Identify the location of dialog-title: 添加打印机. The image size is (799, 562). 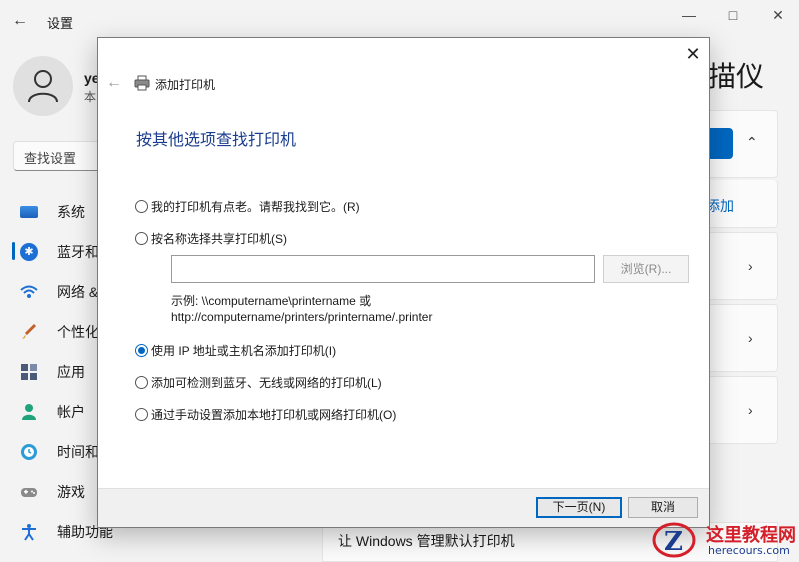
(185, 85).